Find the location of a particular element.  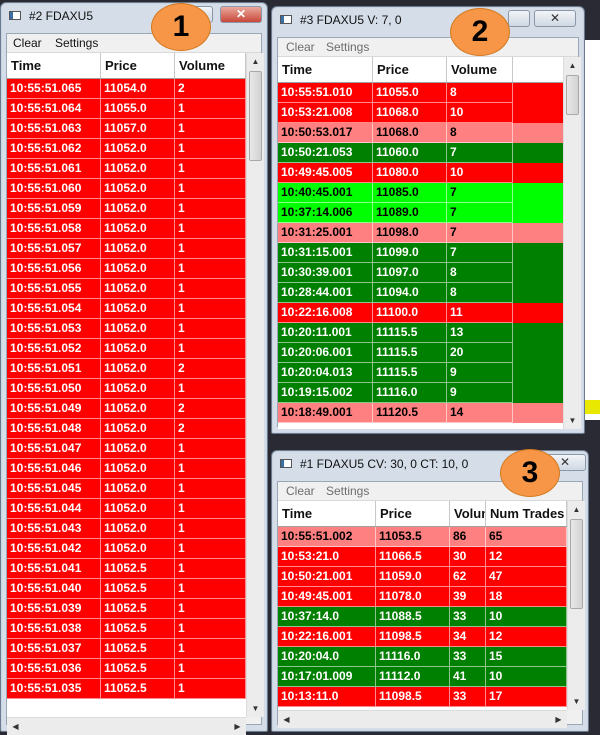

table-row: 10:55:51.062 11052.0 1 is located at coordinates (126, 149).